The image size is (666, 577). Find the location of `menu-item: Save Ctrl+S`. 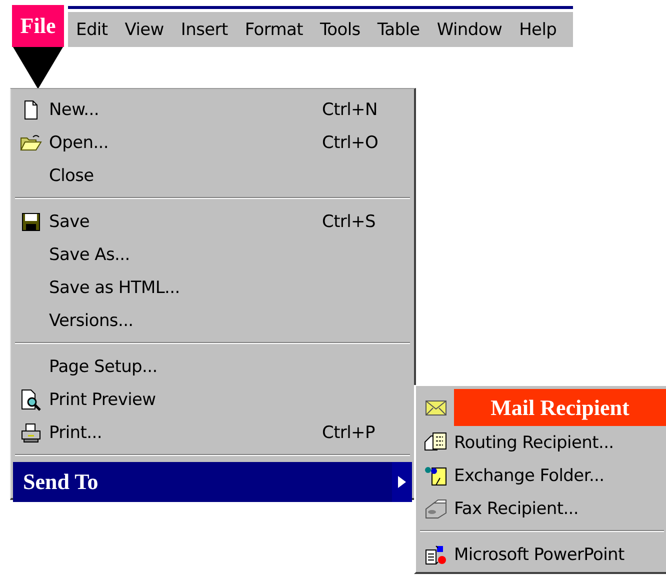

menu-item: Save Ctrl+S is located at coordinates (212, 221).